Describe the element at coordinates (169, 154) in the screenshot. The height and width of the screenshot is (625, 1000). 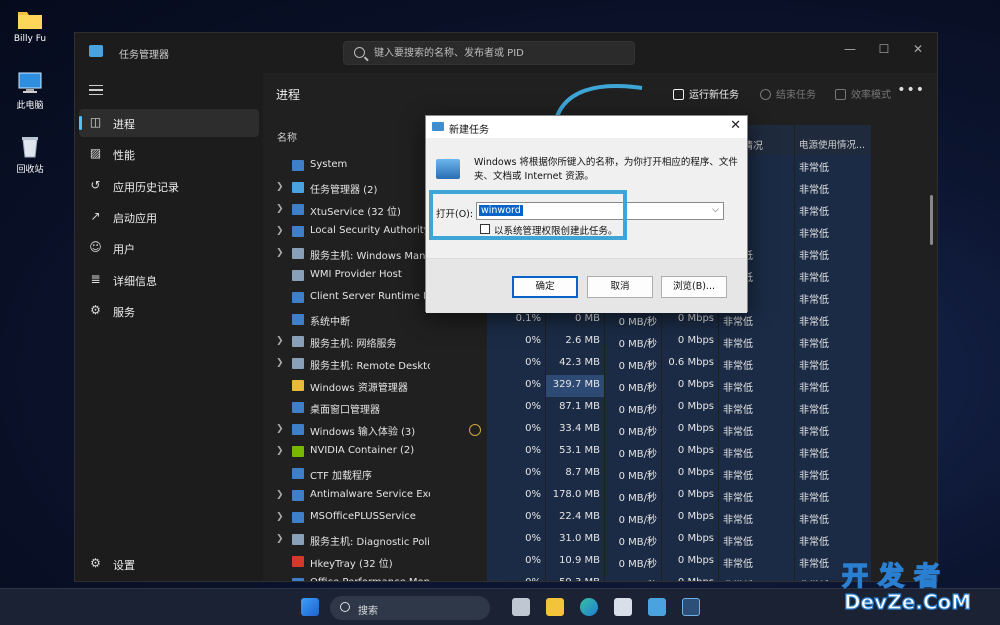
I see `sidebar-item-performance: ▨ 性能` at that location.